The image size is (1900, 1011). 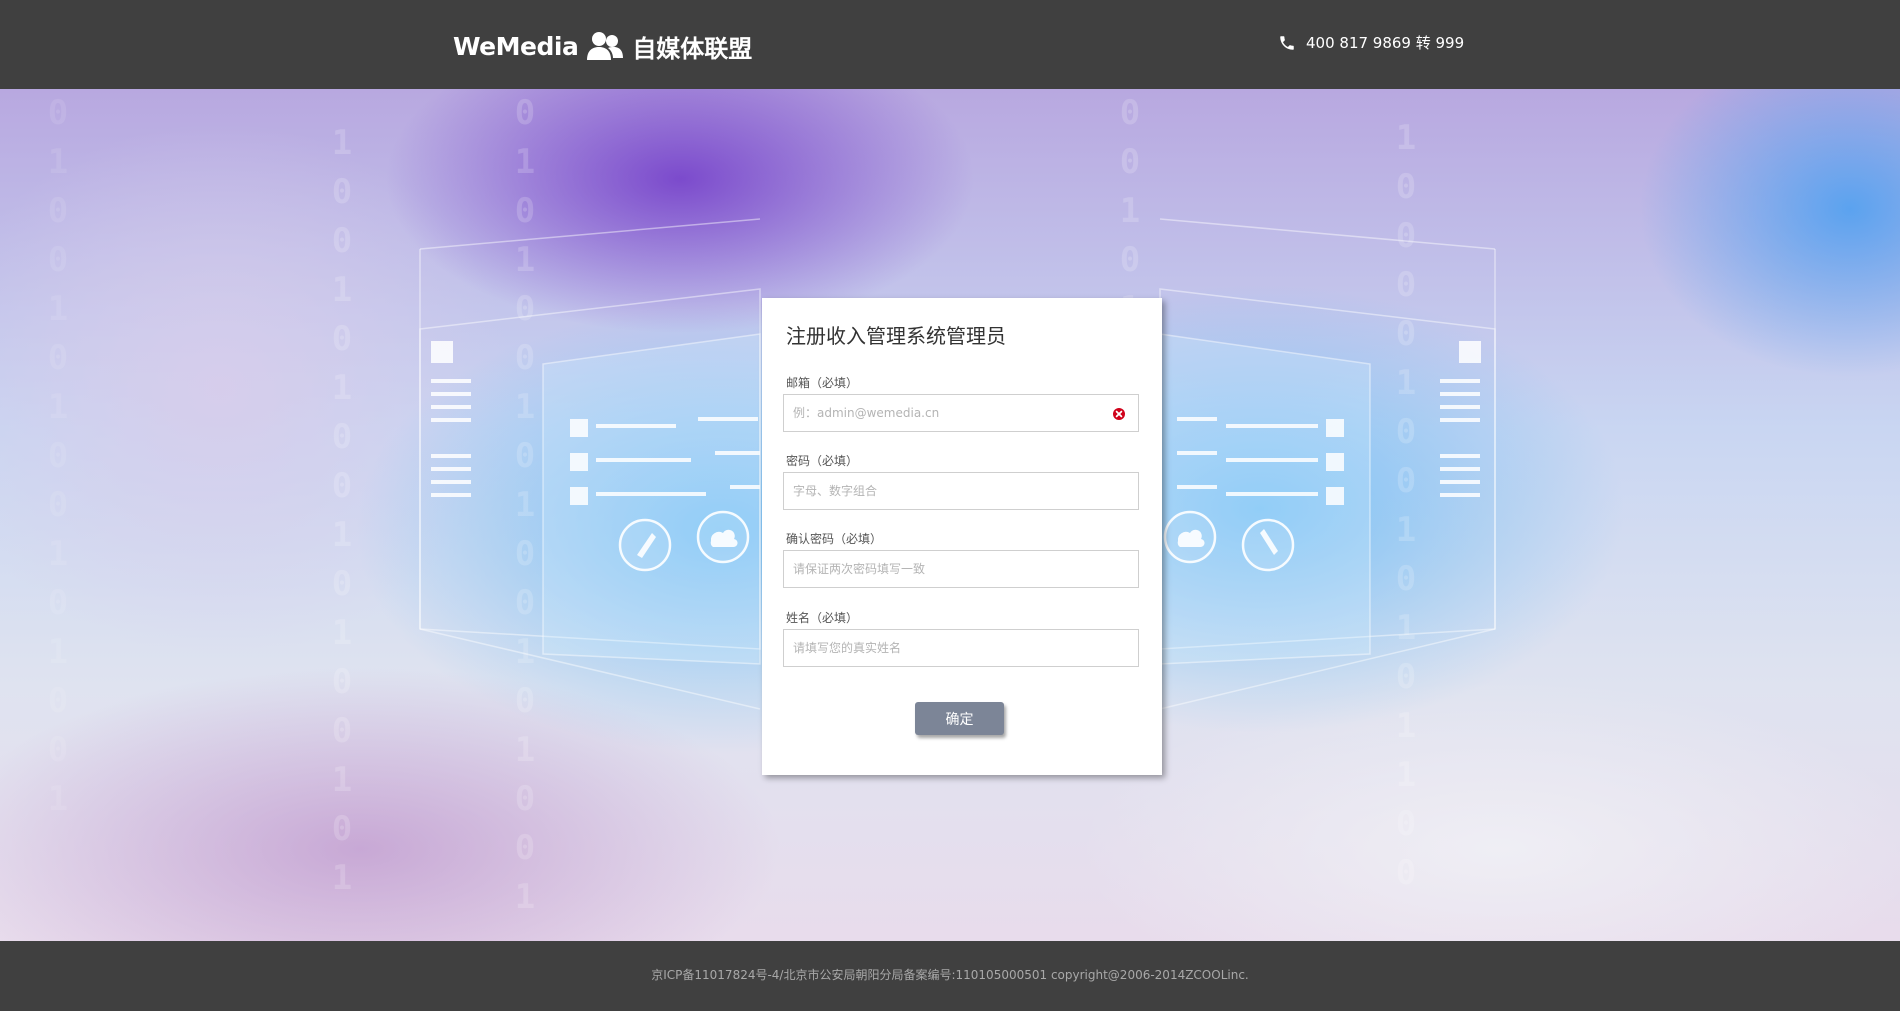 What do you see at coordinates (959, 718) in the screenshot?
I see `confirm-button: 确定` at bounding box center [959, 718].